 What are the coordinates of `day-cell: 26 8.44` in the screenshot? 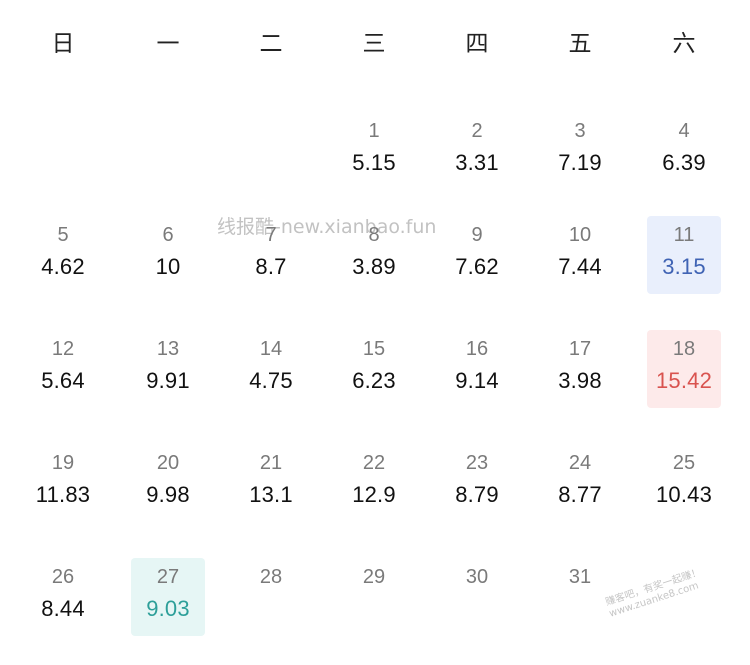 It's located at (63, 597).